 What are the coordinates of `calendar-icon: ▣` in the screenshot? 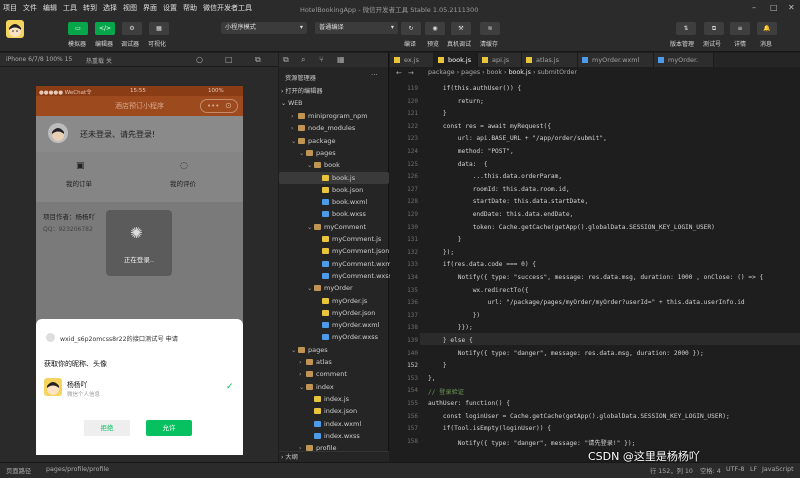 It's located at (80, 166).